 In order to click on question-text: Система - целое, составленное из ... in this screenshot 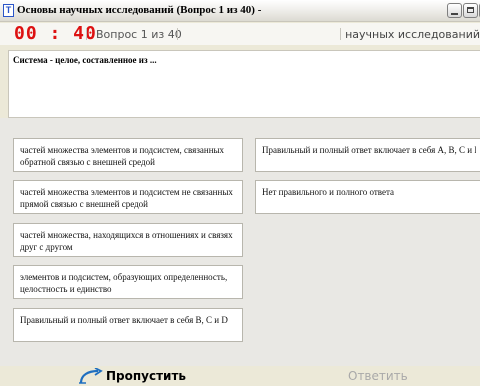, I will do `click(85, 60)`.